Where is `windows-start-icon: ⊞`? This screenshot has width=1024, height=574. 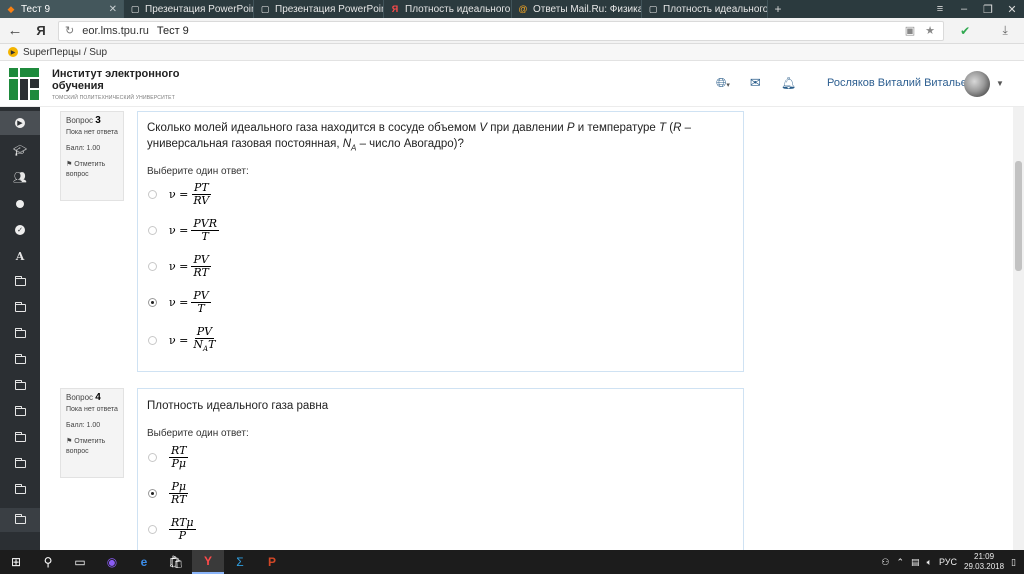
windows-start-icon: ⊞ is located at coordinates (16, 562).